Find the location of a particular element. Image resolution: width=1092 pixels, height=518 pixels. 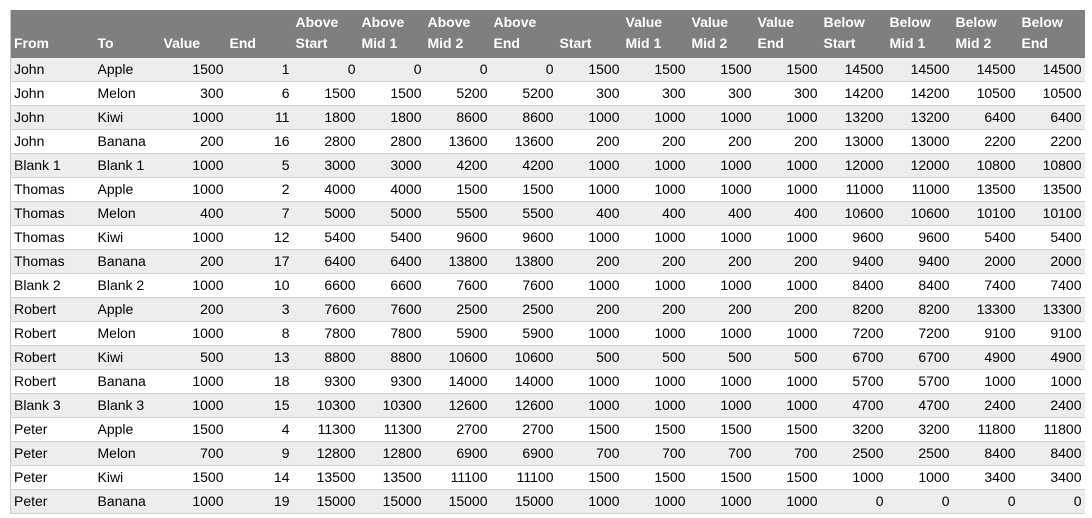

table-cell: 6600 is located at coordinates (391, 285).